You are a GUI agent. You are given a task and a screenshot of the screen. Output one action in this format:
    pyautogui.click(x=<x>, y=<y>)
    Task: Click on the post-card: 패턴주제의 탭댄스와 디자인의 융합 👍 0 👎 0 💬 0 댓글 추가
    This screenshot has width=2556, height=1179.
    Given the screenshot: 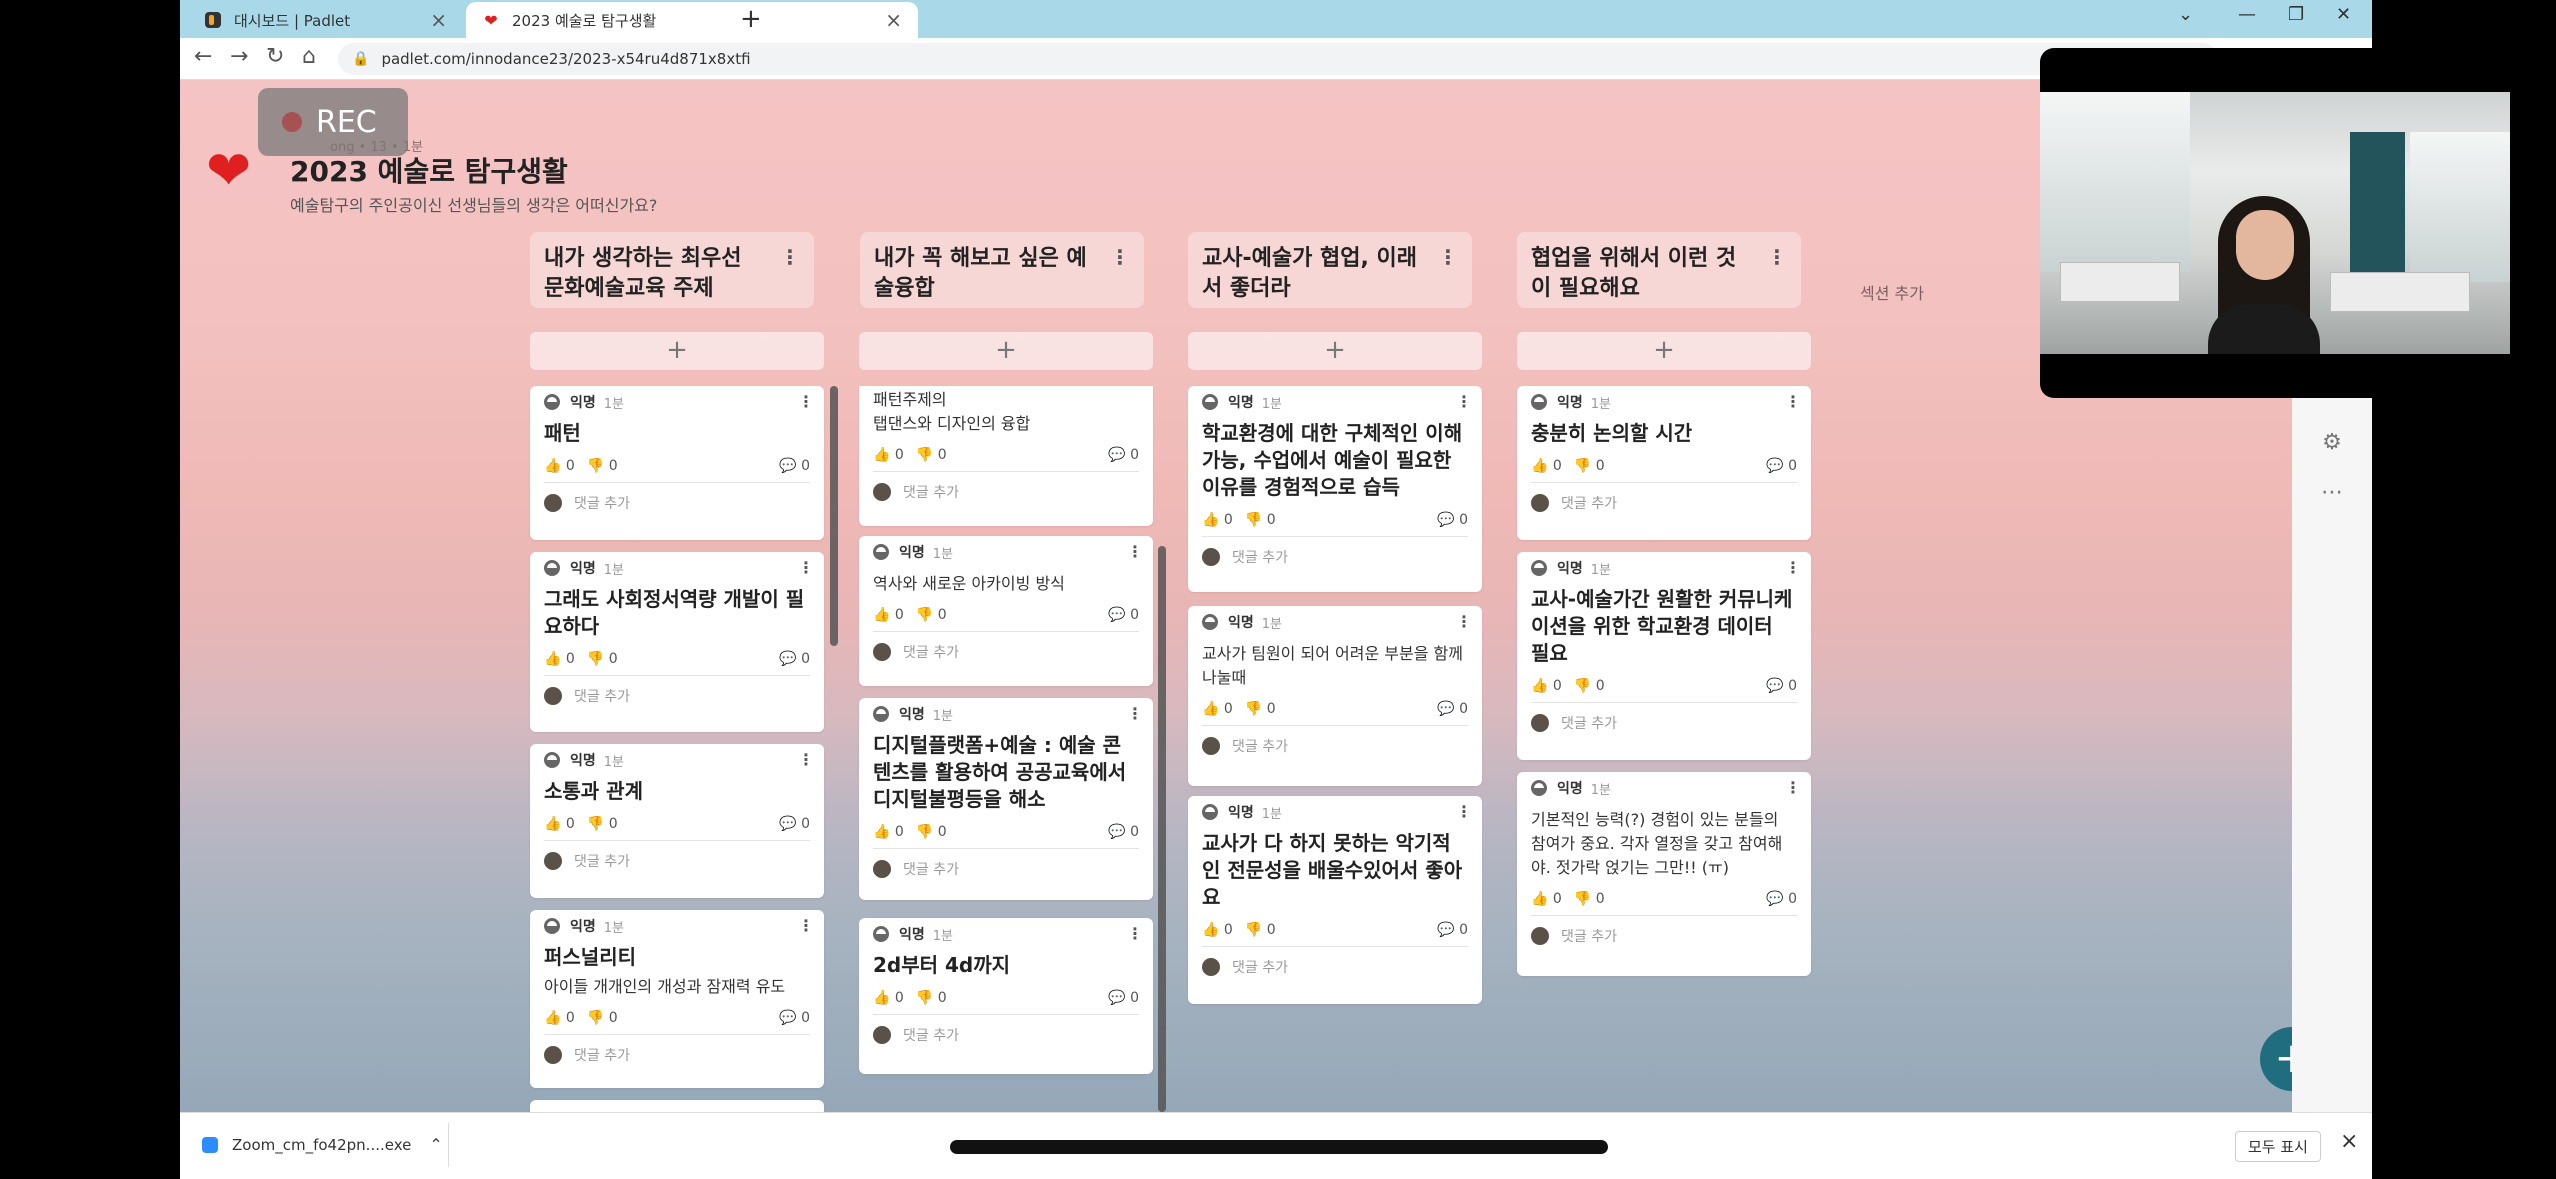 What is the action you would take?
    pyautogui.click(x=1006, y=456)
    